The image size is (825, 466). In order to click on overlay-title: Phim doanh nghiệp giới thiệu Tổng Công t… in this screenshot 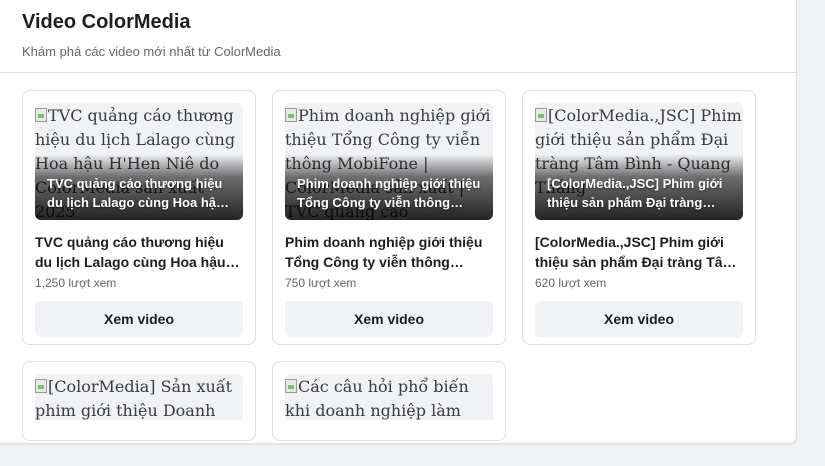, I will do `click(389, 193)`.